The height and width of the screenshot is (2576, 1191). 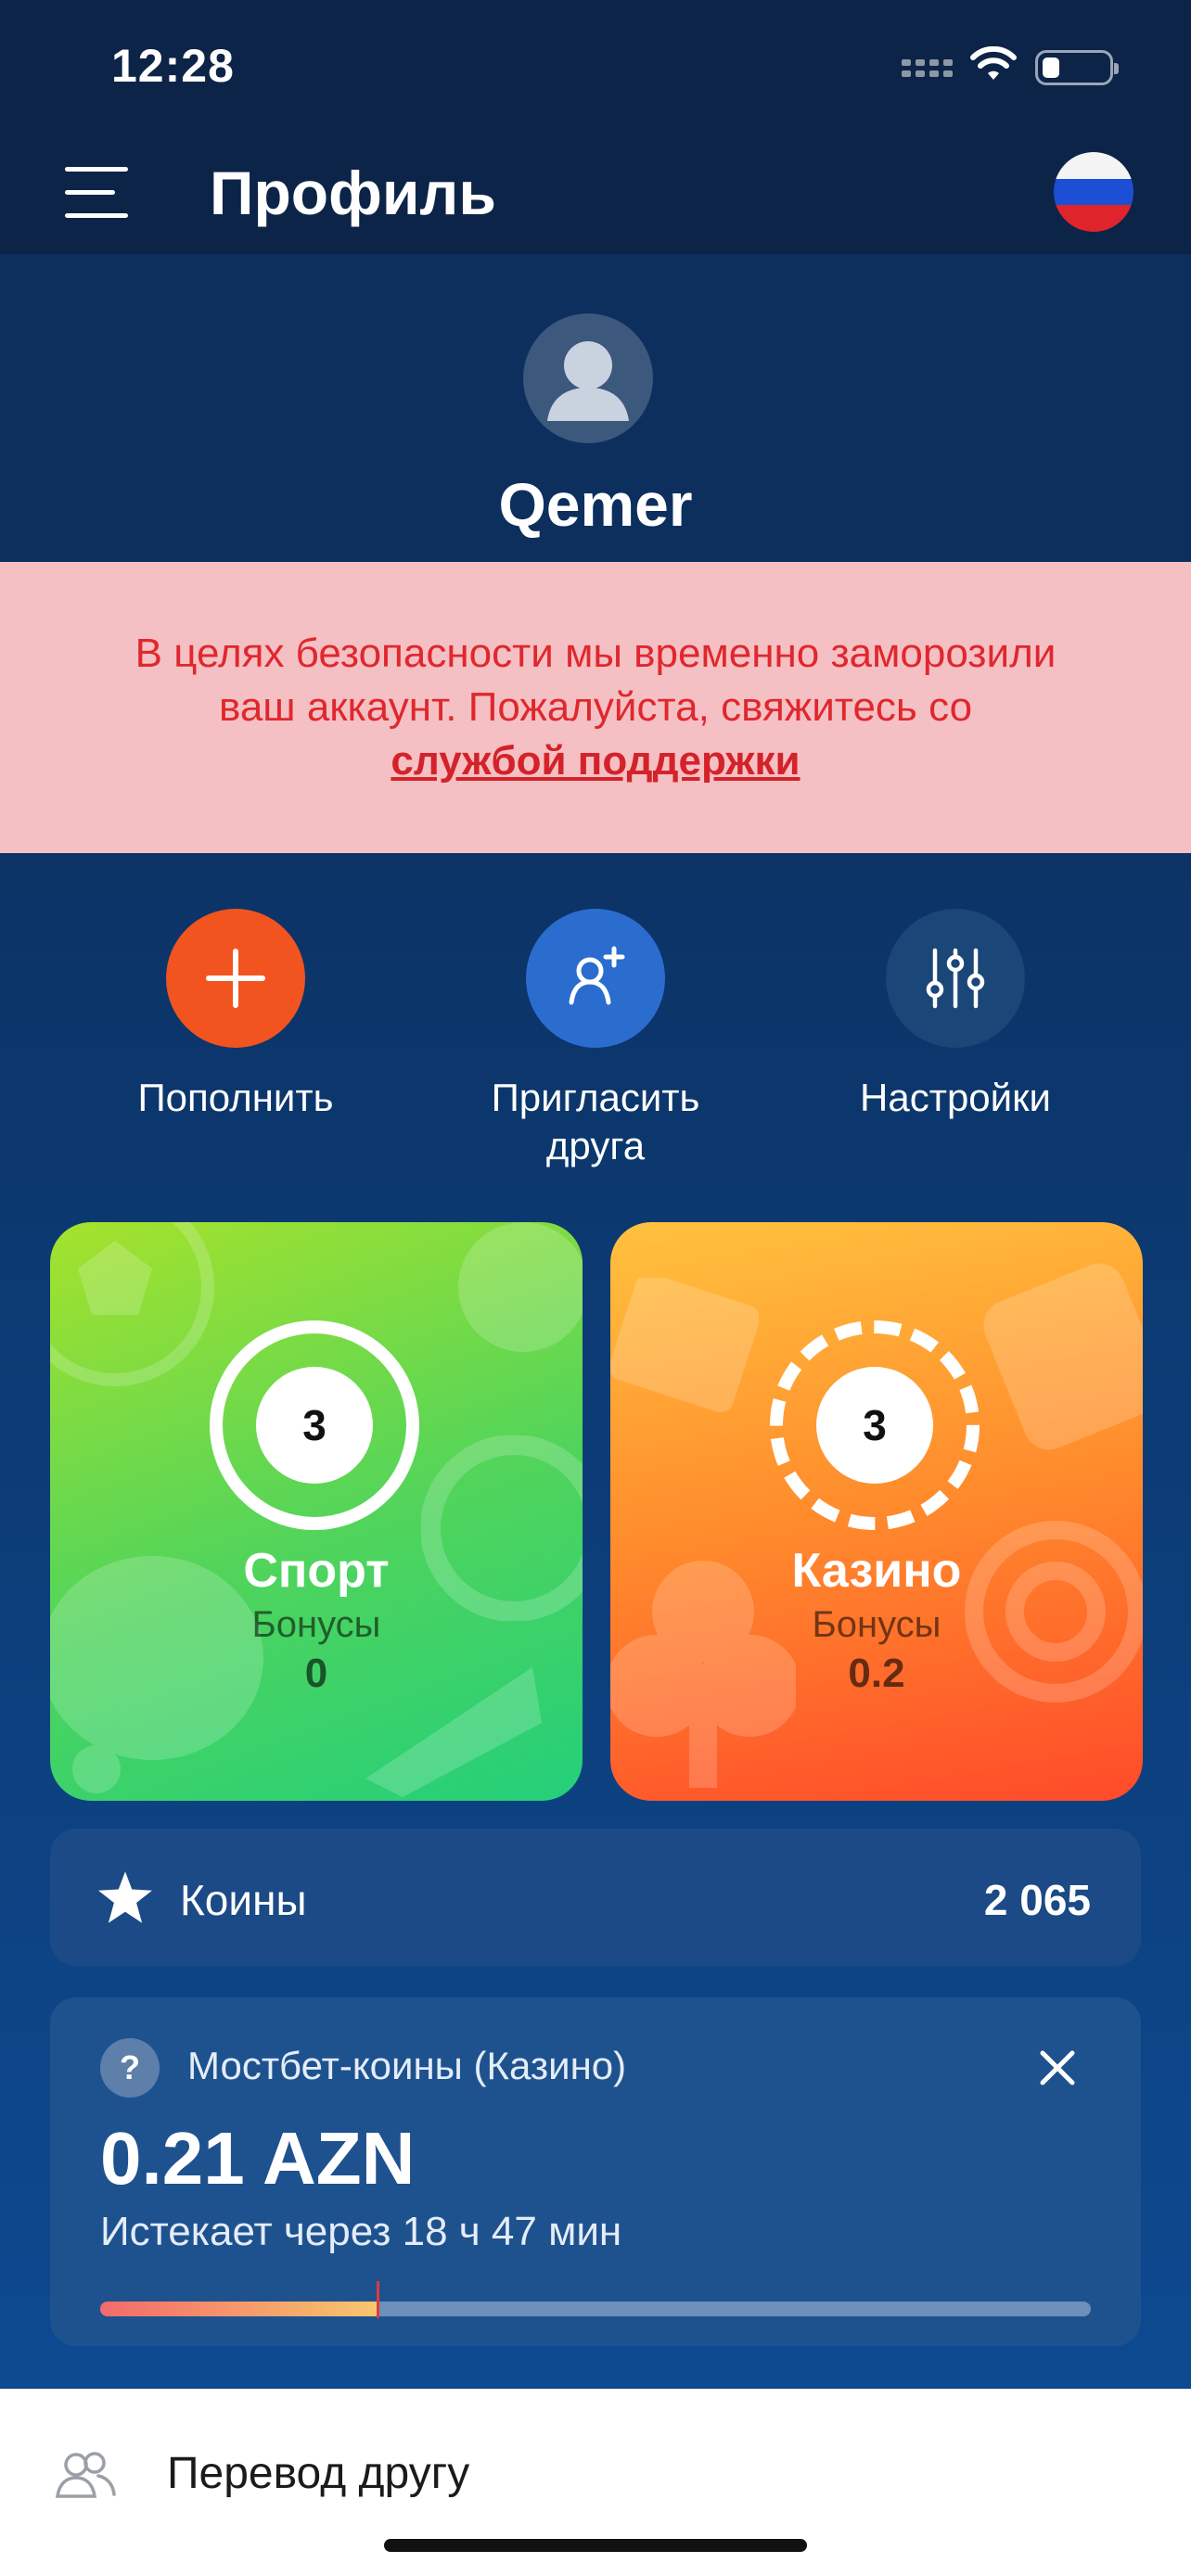 What do you see at coordinates (993, 63) in the screenshot?
I see `wifi-icon` at bounding box center [993, 63].